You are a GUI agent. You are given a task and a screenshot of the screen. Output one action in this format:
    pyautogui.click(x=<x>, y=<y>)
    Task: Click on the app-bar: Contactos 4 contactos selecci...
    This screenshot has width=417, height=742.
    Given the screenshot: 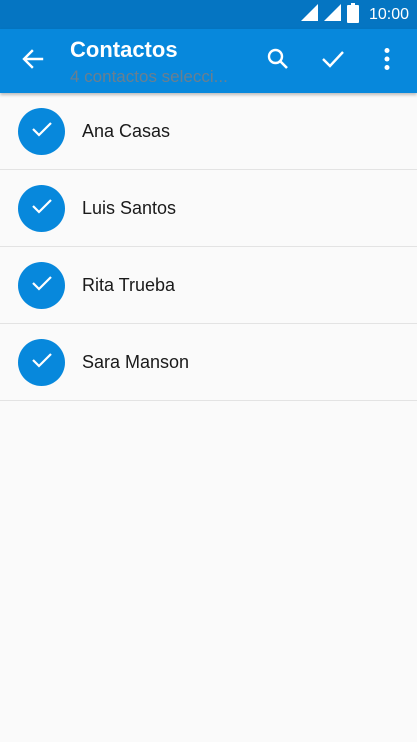 What is the action you would take?
    pyautogui.click(x=208, y=61)
    